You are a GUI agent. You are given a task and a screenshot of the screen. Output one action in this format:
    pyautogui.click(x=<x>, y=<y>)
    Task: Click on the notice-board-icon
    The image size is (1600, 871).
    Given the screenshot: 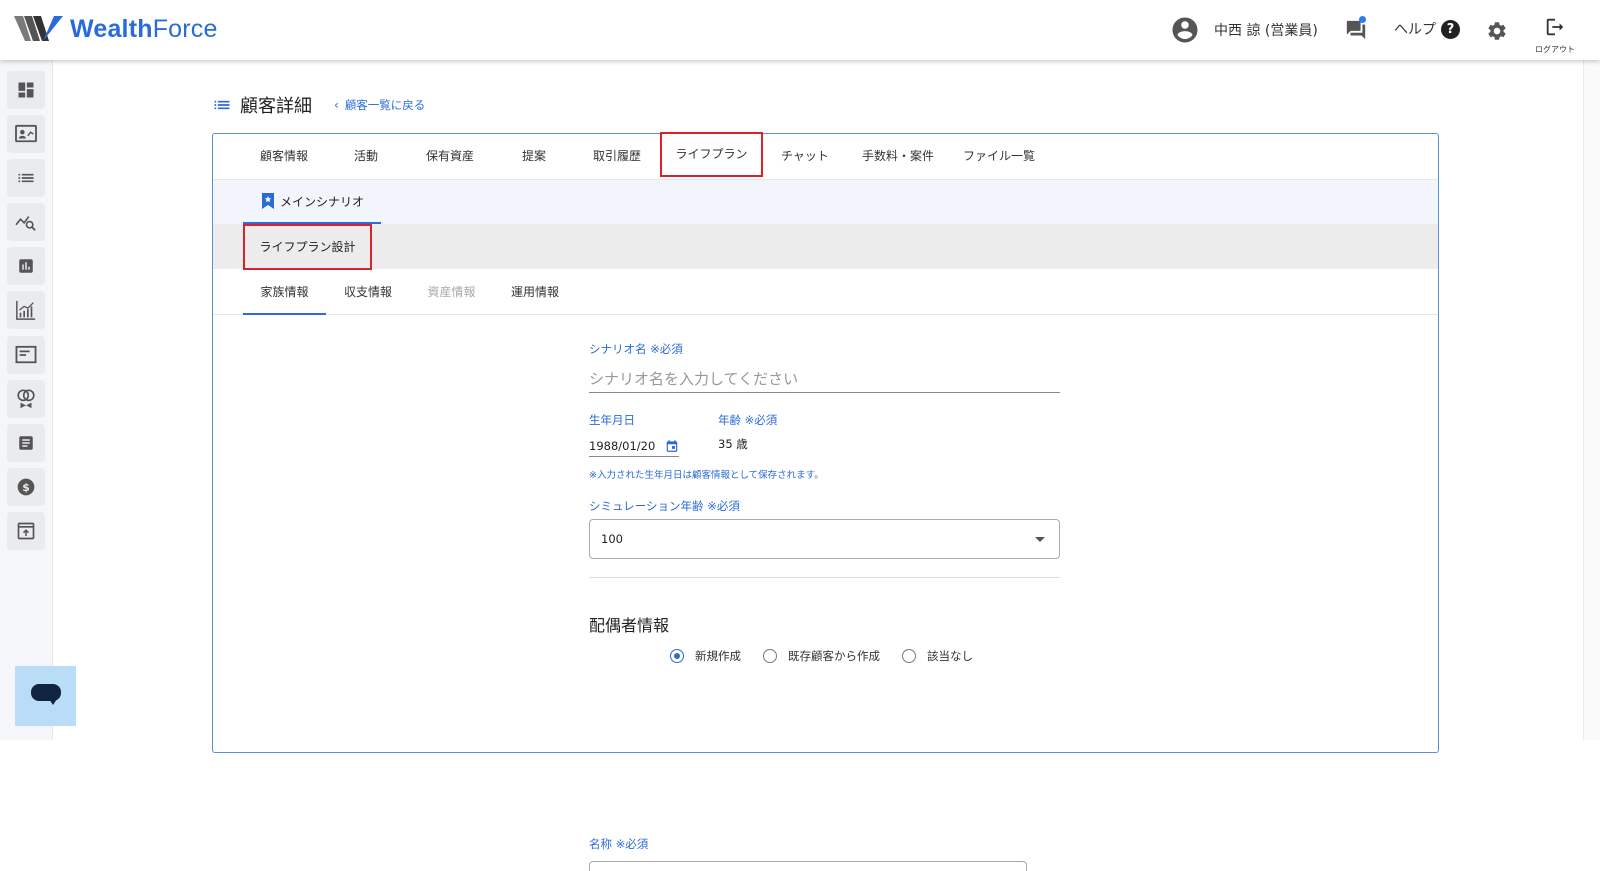 What is the action you would take?
    pyautogui.click(x=26, y=354)
    